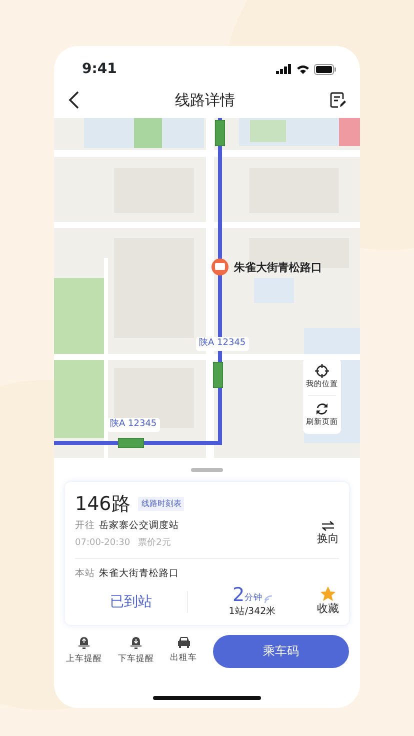 This screenshot has height=736, width=414. I want to click on toolbar-button: 上车提醒, so click(84, 651).